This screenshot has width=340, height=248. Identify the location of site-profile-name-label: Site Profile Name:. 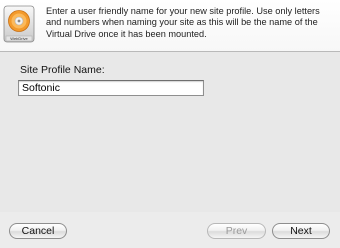
(62, 70).